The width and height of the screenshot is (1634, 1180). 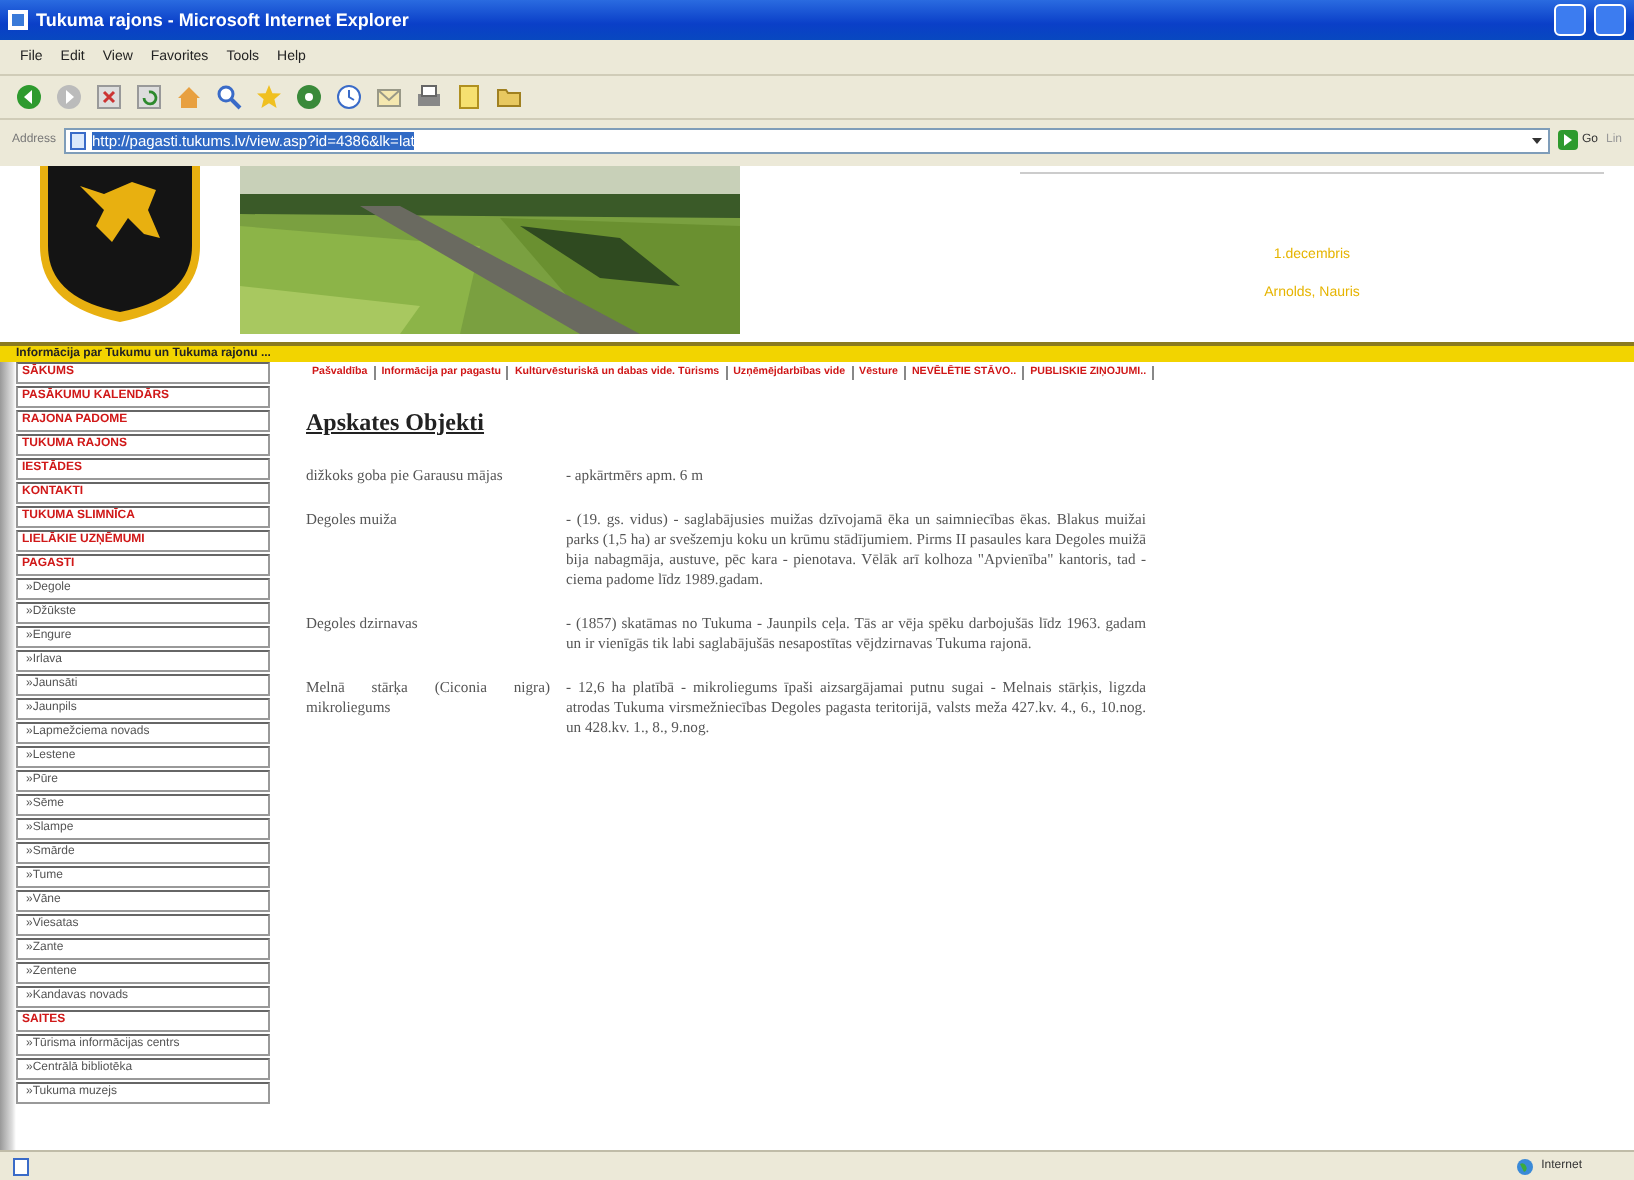 I want to click on print-icon, so click(x=429, y=97).